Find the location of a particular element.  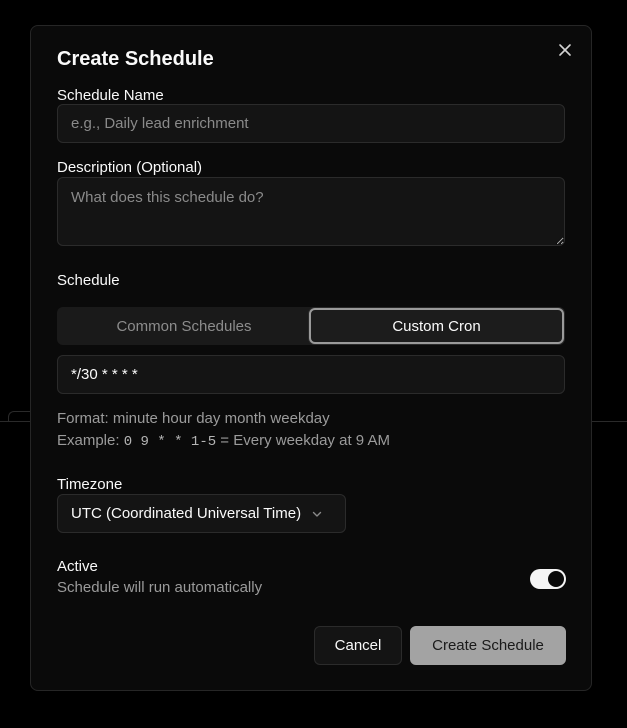

close-icon is located at coordinates (565, 52).